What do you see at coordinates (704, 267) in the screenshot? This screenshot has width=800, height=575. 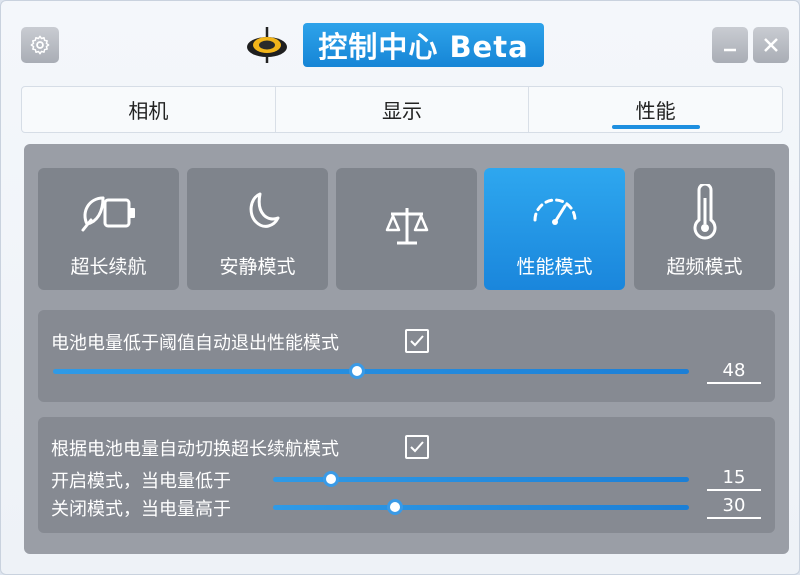 I see `mode-label: 超频模式` at bounding box center [704, 267].